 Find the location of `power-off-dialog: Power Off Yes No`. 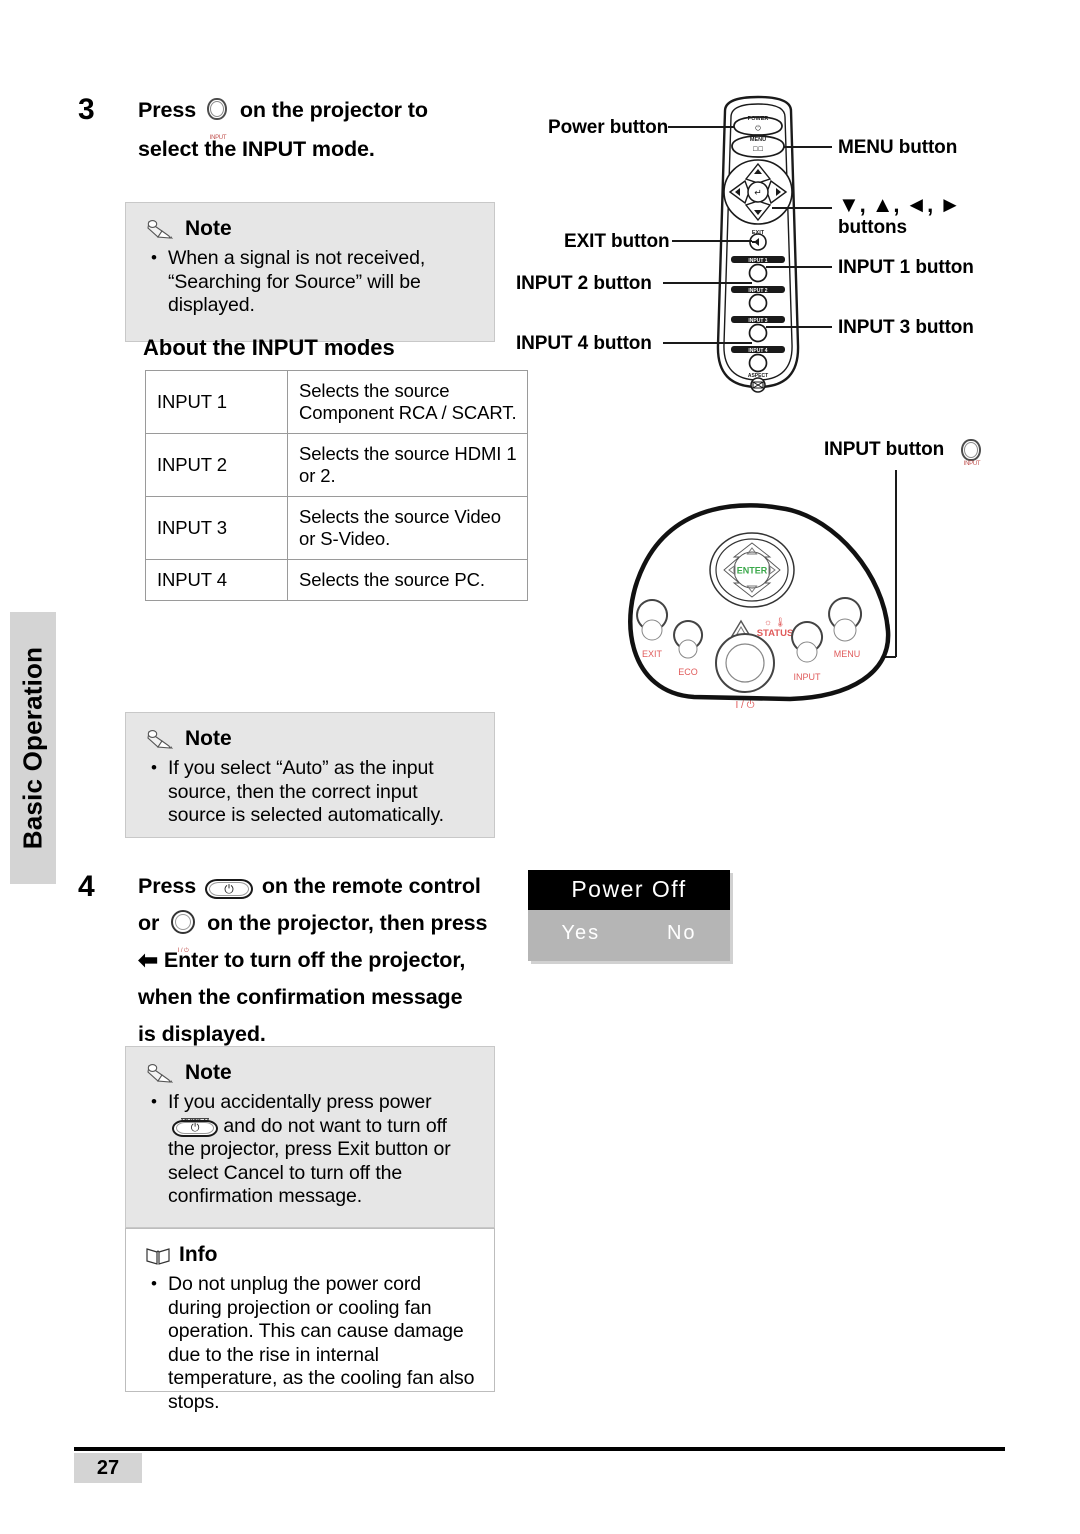

power-off-dialog: Power Off Yes No is located at coordinates (629, 915).